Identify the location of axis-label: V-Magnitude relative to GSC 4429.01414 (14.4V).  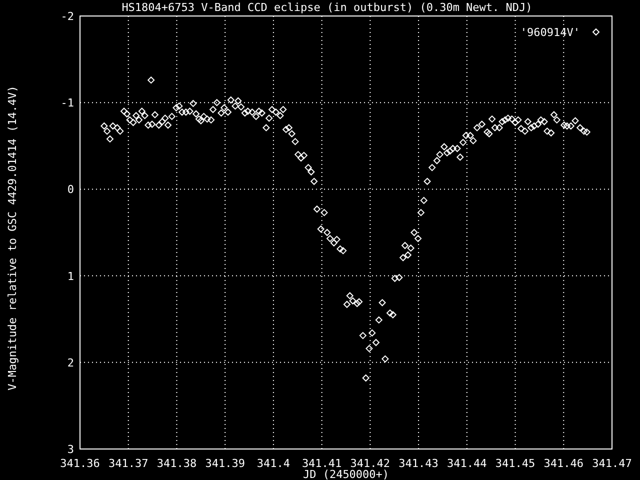
(12, 238).